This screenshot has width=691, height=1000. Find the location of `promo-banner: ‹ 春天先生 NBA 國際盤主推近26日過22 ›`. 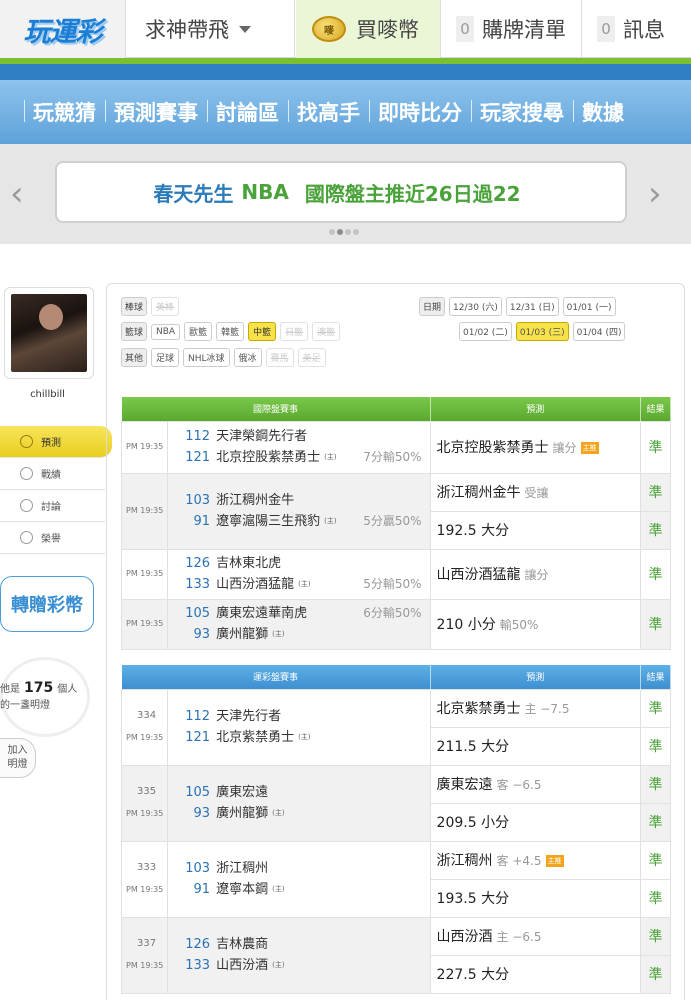

promo-banner: ‹ 春天先生 NBA 國際盤主推近26日過22 › is located at coordinates (345, 194).